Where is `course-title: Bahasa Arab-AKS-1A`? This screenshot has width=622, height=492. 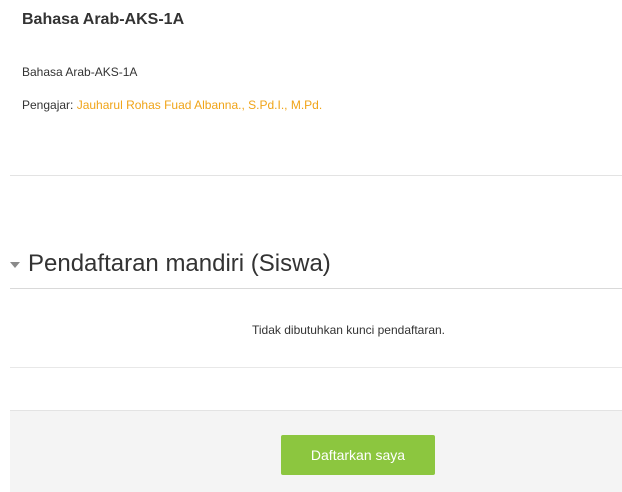
course-title: Bahasa Arab-AKS-1A is located at coordinates (103, 20).